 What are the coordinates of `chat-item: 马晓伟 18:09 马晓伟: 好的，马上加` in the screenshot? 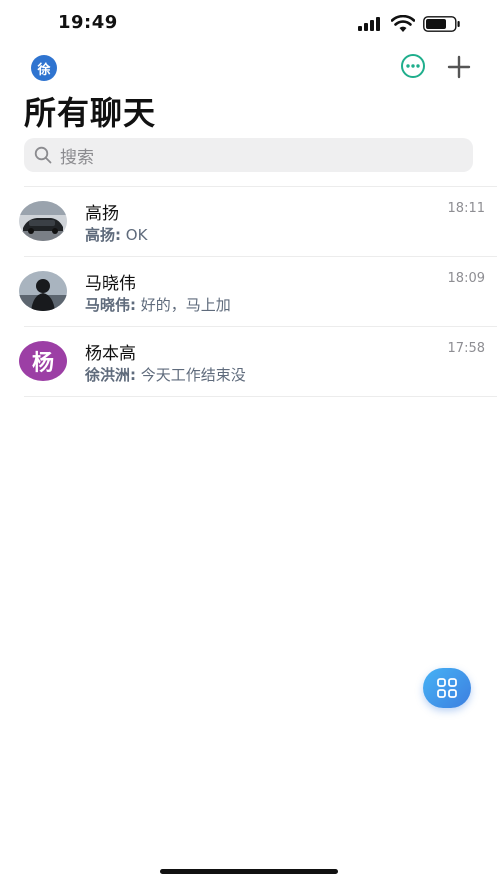 It's located at (248, 292).